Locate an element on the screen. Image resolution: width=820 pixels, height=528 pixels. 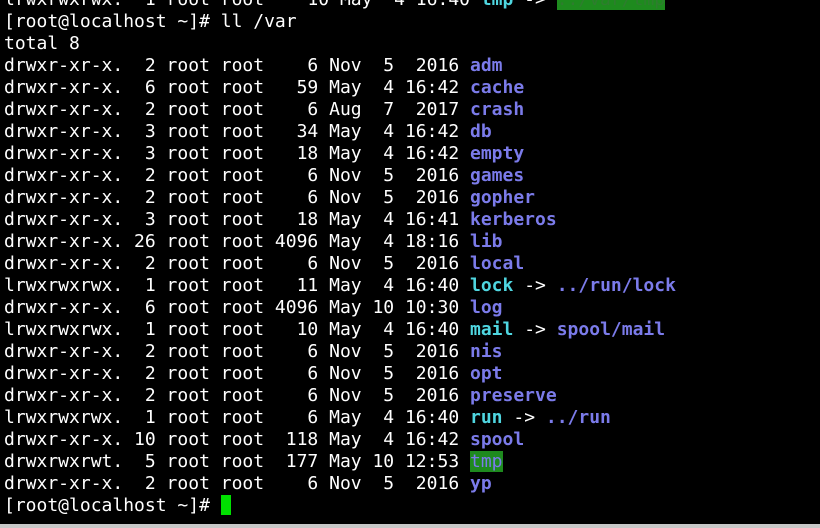
entry-meta: lrwxrwxrwx. 1 root root 6 May 4 16:40 is located at coordinates (237, 417).